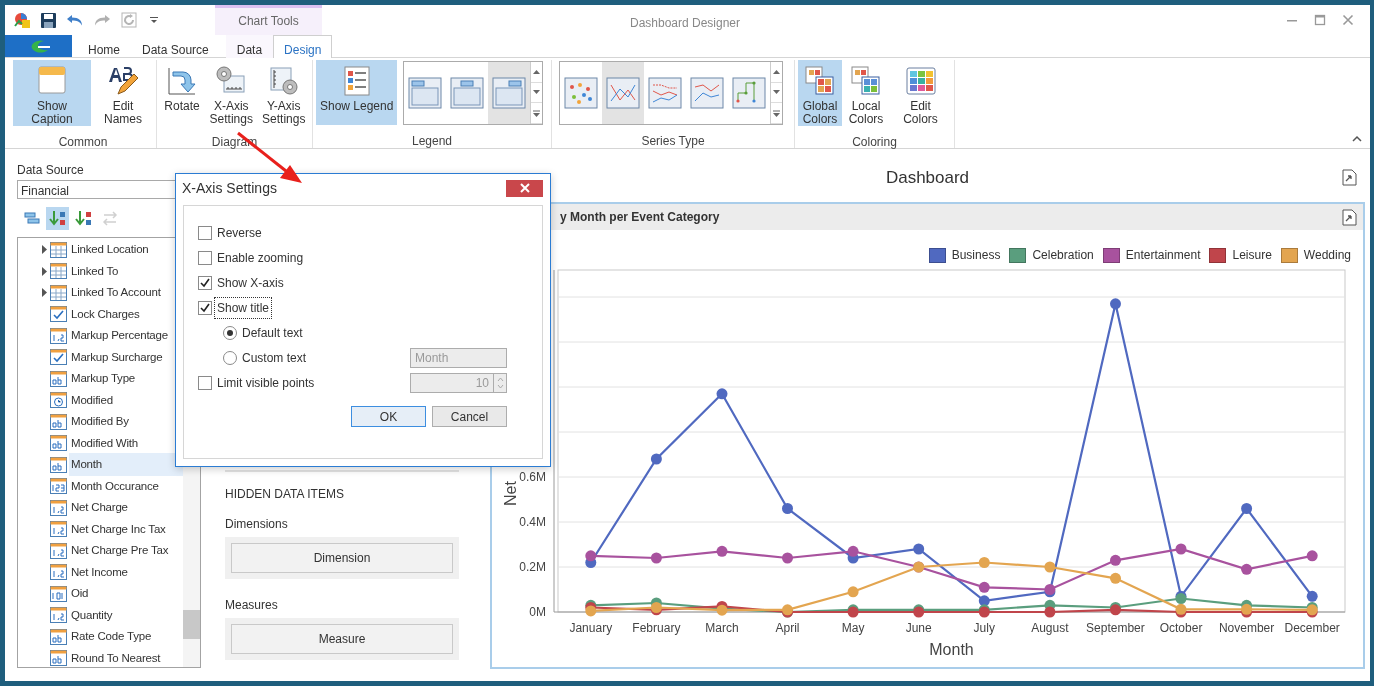  I want to click on option-label: Reverse, so click(239, 233).